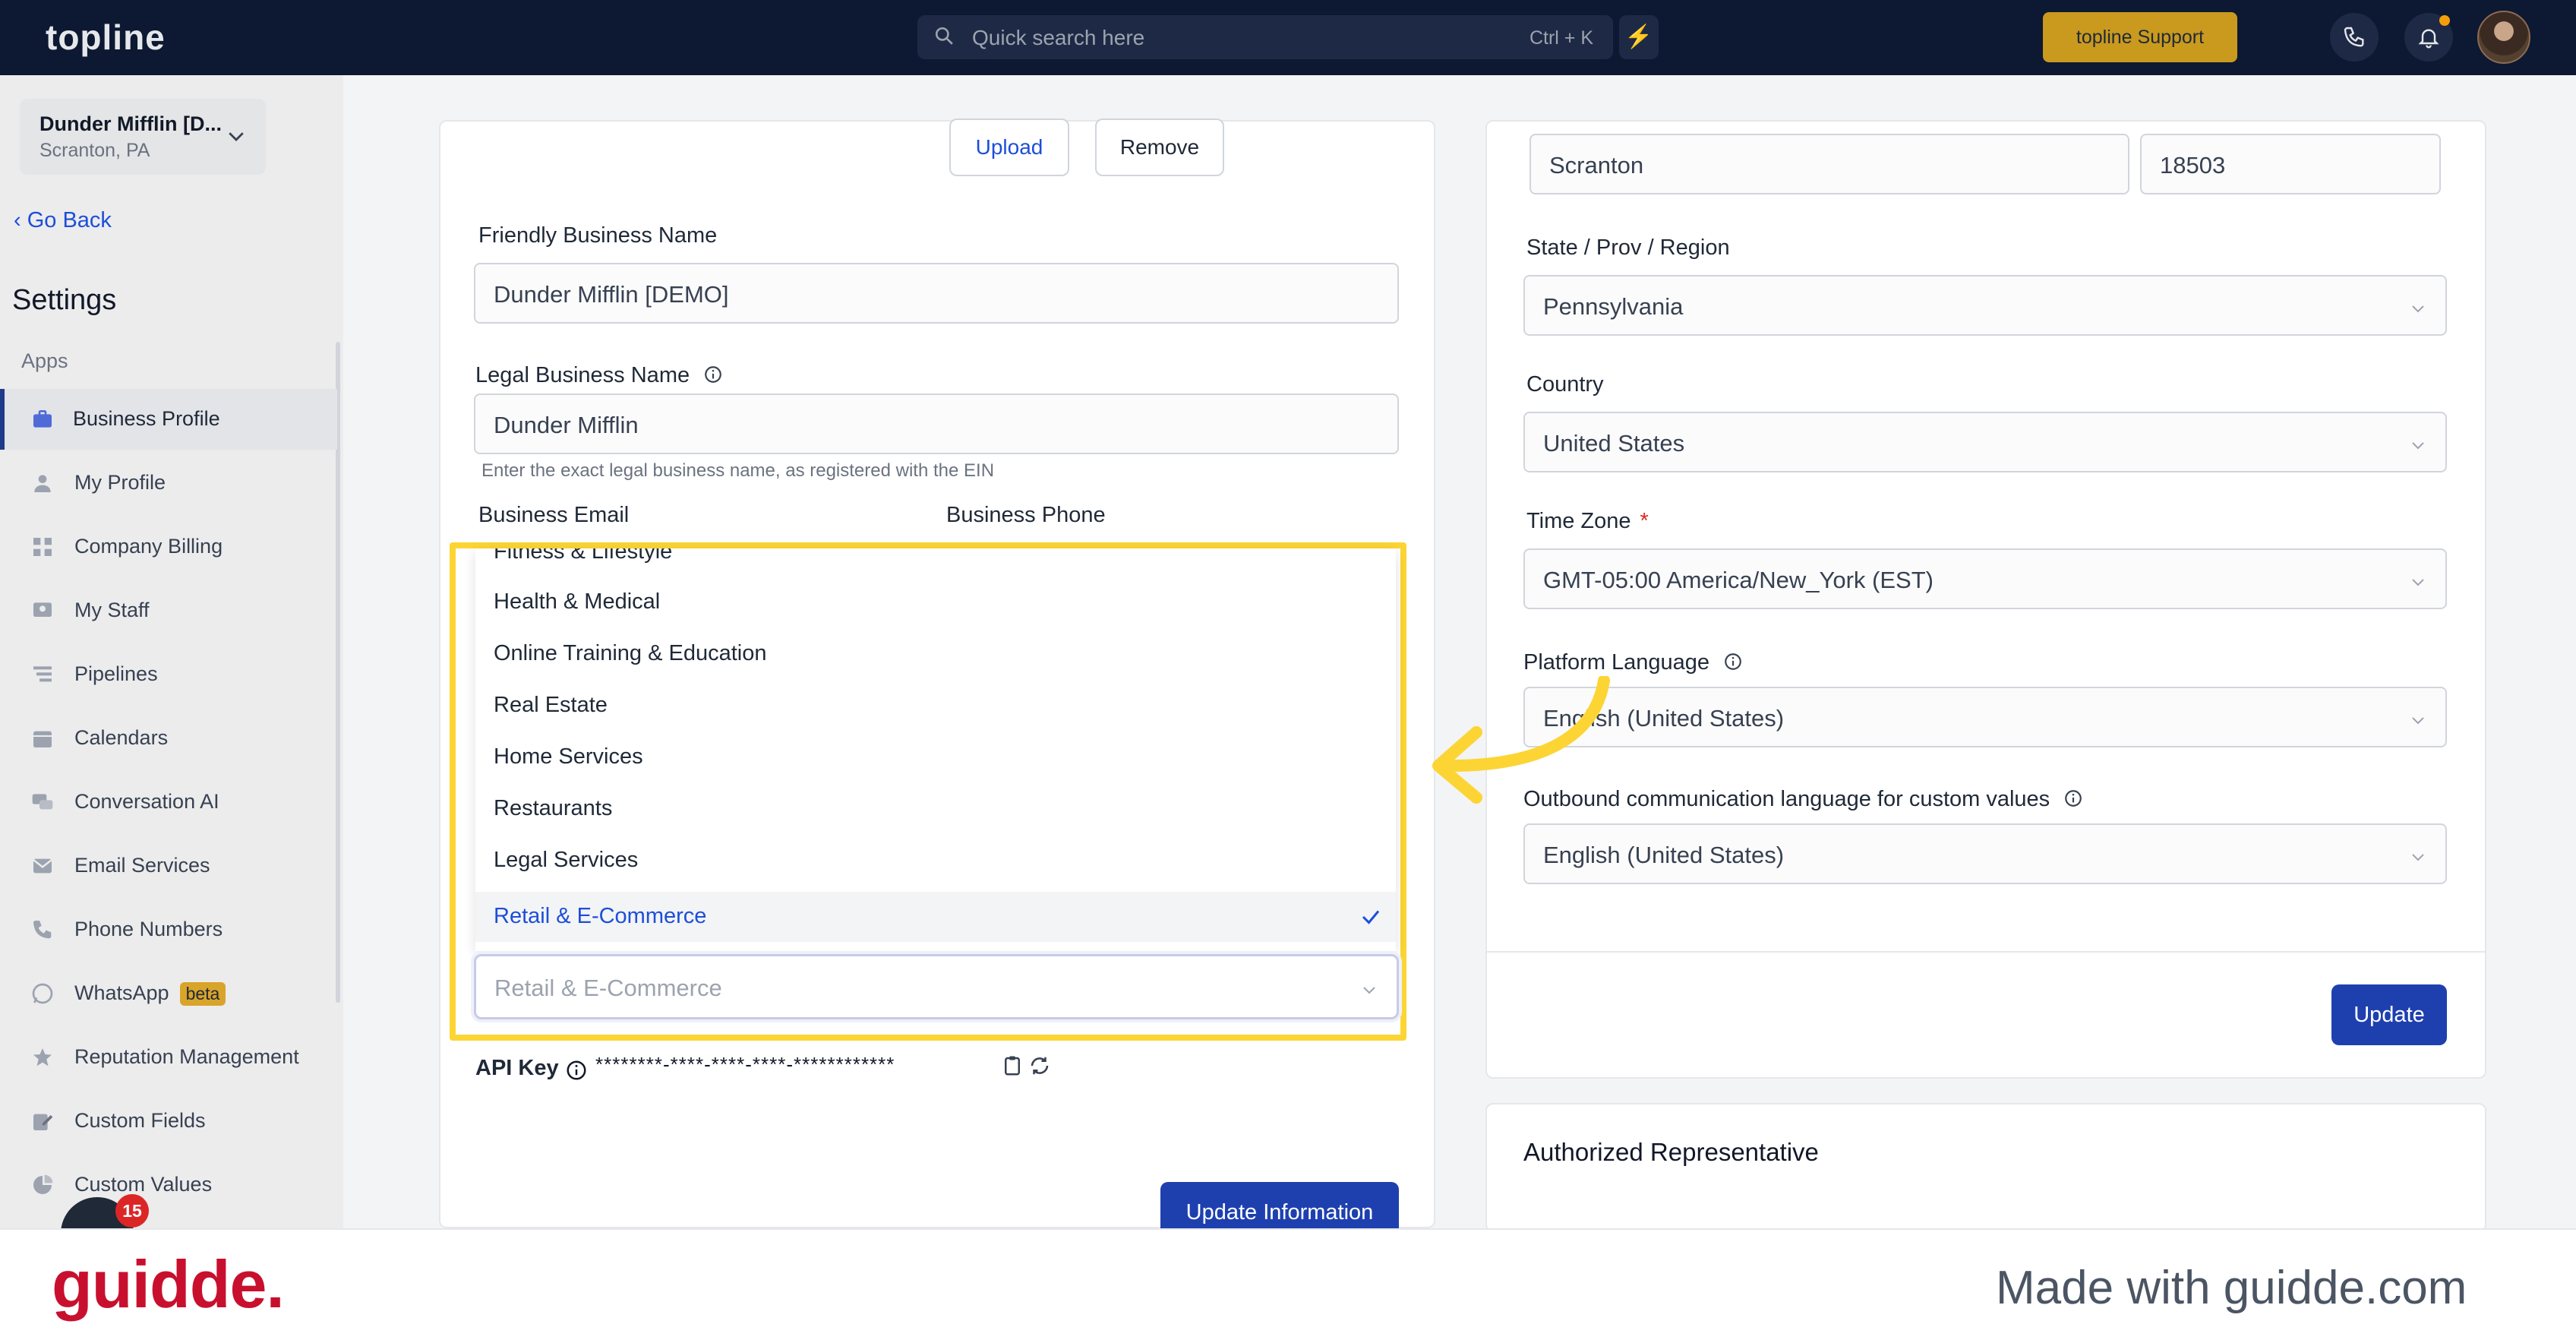  What do you see at coordinates (142, 865) in the screenshot?
I see `sidebar-item-label: Email Services` at bounding box center [142, 865].